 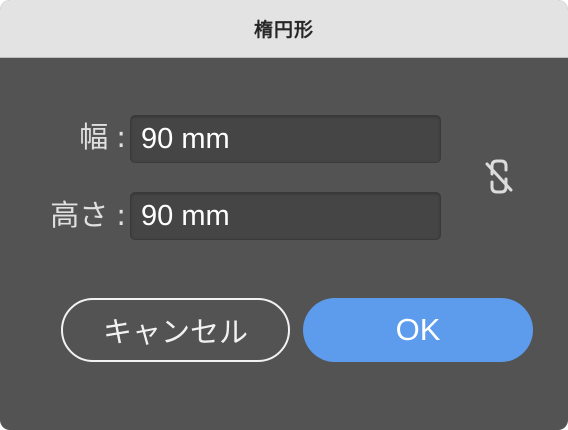 I want to click on height-label-colon: :, so click(x=121, y=215).